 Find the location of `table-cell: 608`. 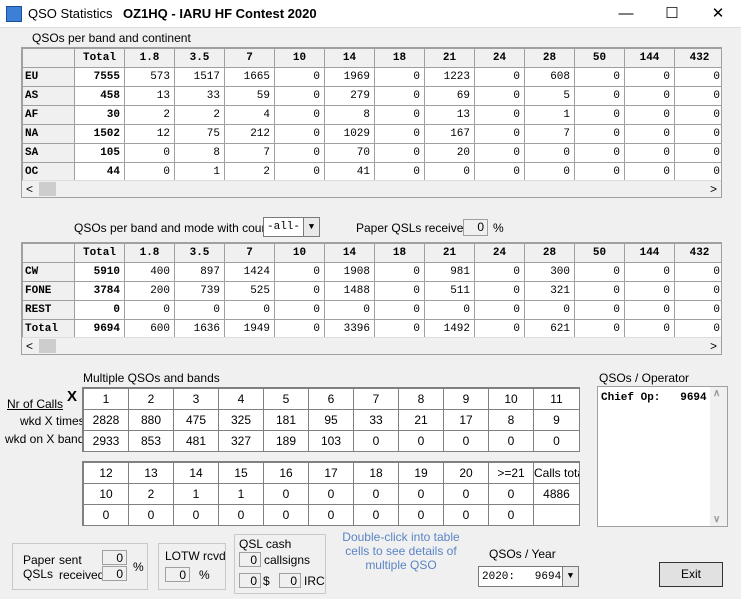

table-cell: 608 is located at coordinates (549, 77).